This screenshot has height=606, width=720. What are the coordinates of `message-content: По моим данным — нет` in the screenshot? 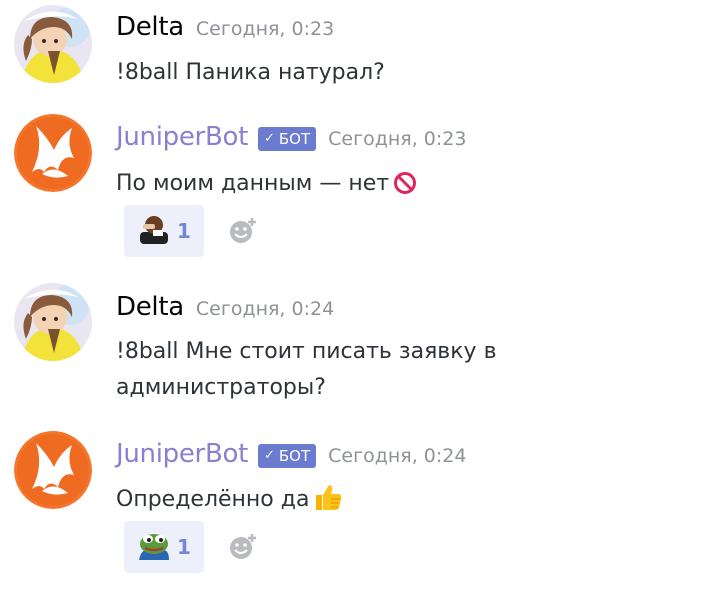 It's located at (396, 186).